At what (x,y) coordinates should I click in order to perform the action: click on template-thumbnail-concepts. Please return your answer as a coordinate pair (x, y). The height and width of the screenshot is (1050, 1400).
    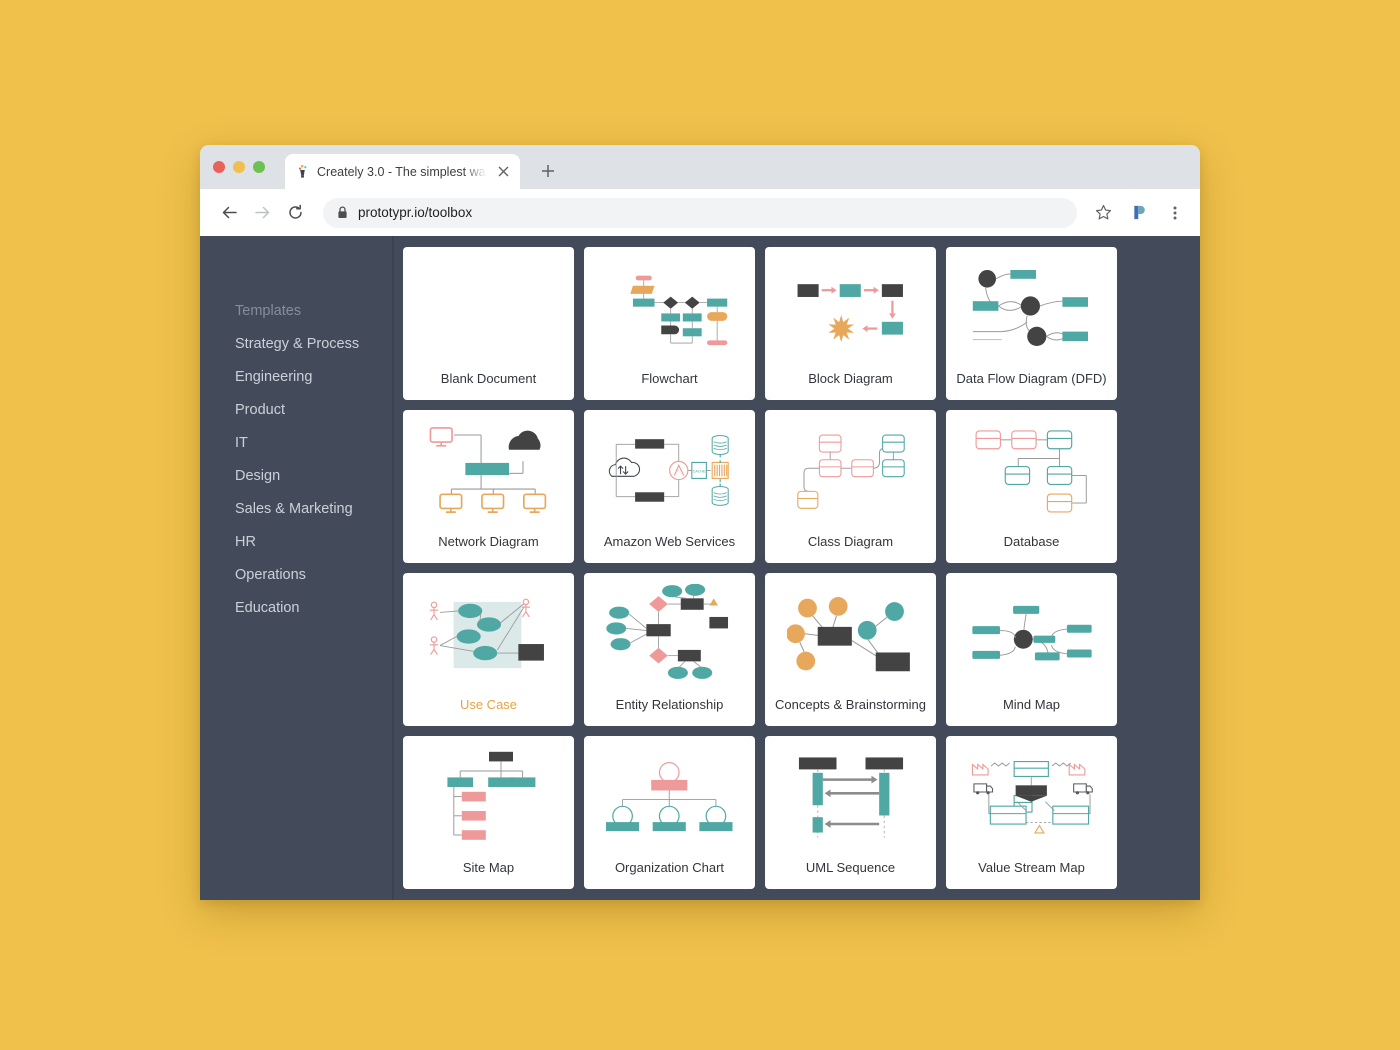
    Looking at the image, I should click on (850, 632).